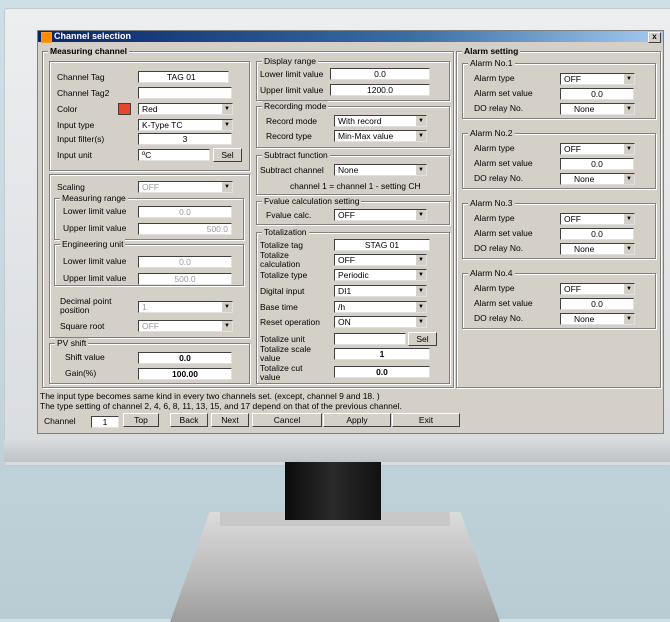  What do you see at coordinates (67, 109) in the screenshot?
I see `color-label: Color` at bounding box center [67, 109].